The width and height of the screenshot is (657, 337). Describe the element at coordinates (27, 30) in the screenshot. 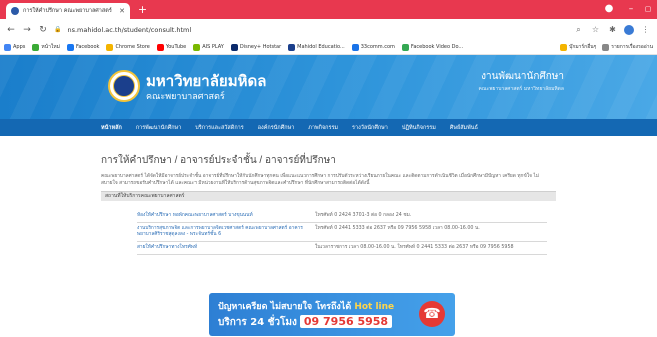

I see `forward-icon: →` at that location.